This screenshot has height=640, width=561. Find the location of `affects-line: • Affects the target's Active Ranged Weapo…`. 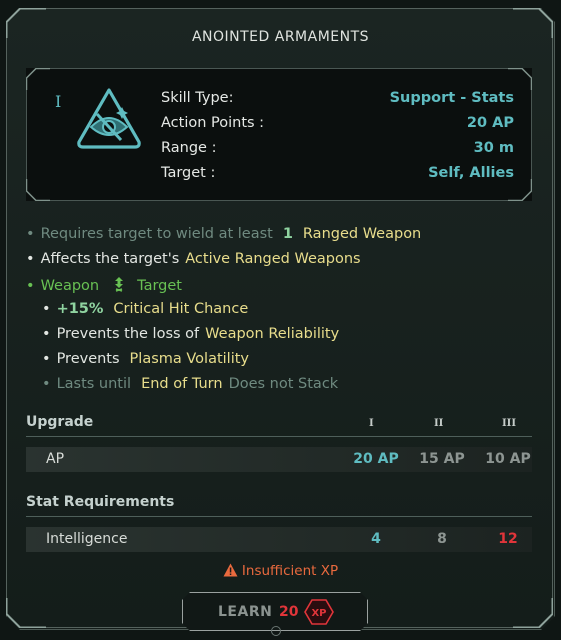

affects-line: • Affects the target's Active Ranged Weapo… is located at coordinates (193, 259).